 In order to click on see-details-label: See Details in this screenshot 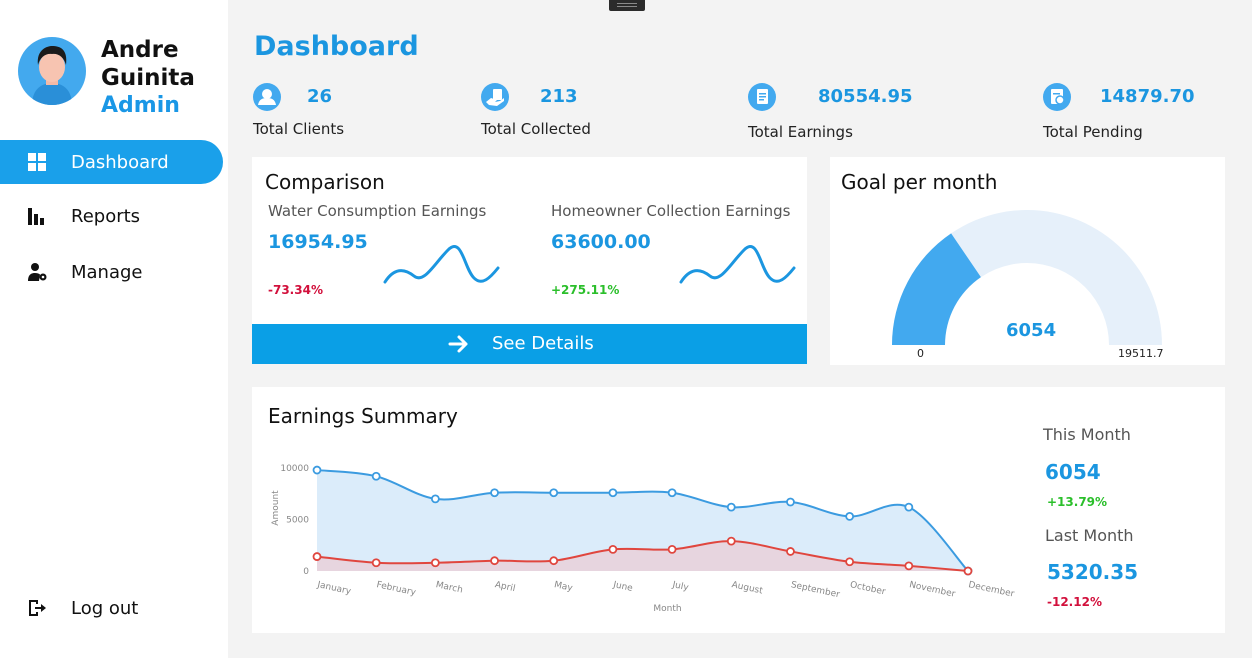, I will do `click(543, 343)`.